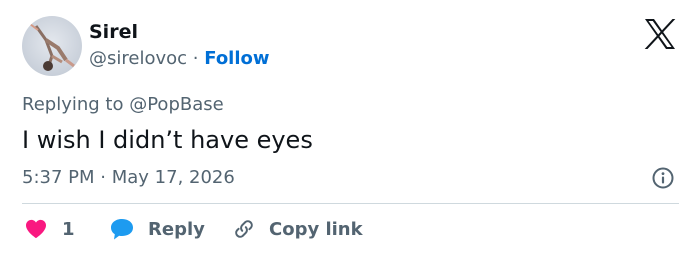 The image size is (700, 256). I want to click on handle-row: @sirelovoc · Follow, so click(179, 59).